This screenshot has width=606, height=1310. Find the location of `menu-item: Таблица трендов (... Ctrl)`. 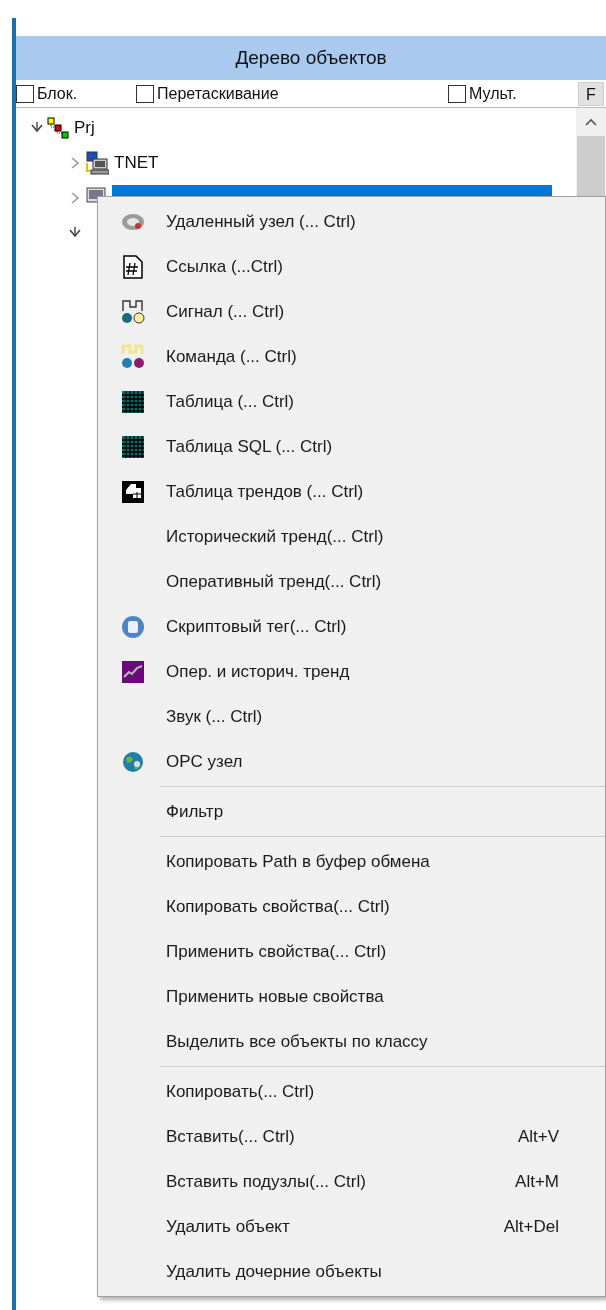

menu-item: Таблица трендов (... Ctrl) is located at coordinates (351, 491).